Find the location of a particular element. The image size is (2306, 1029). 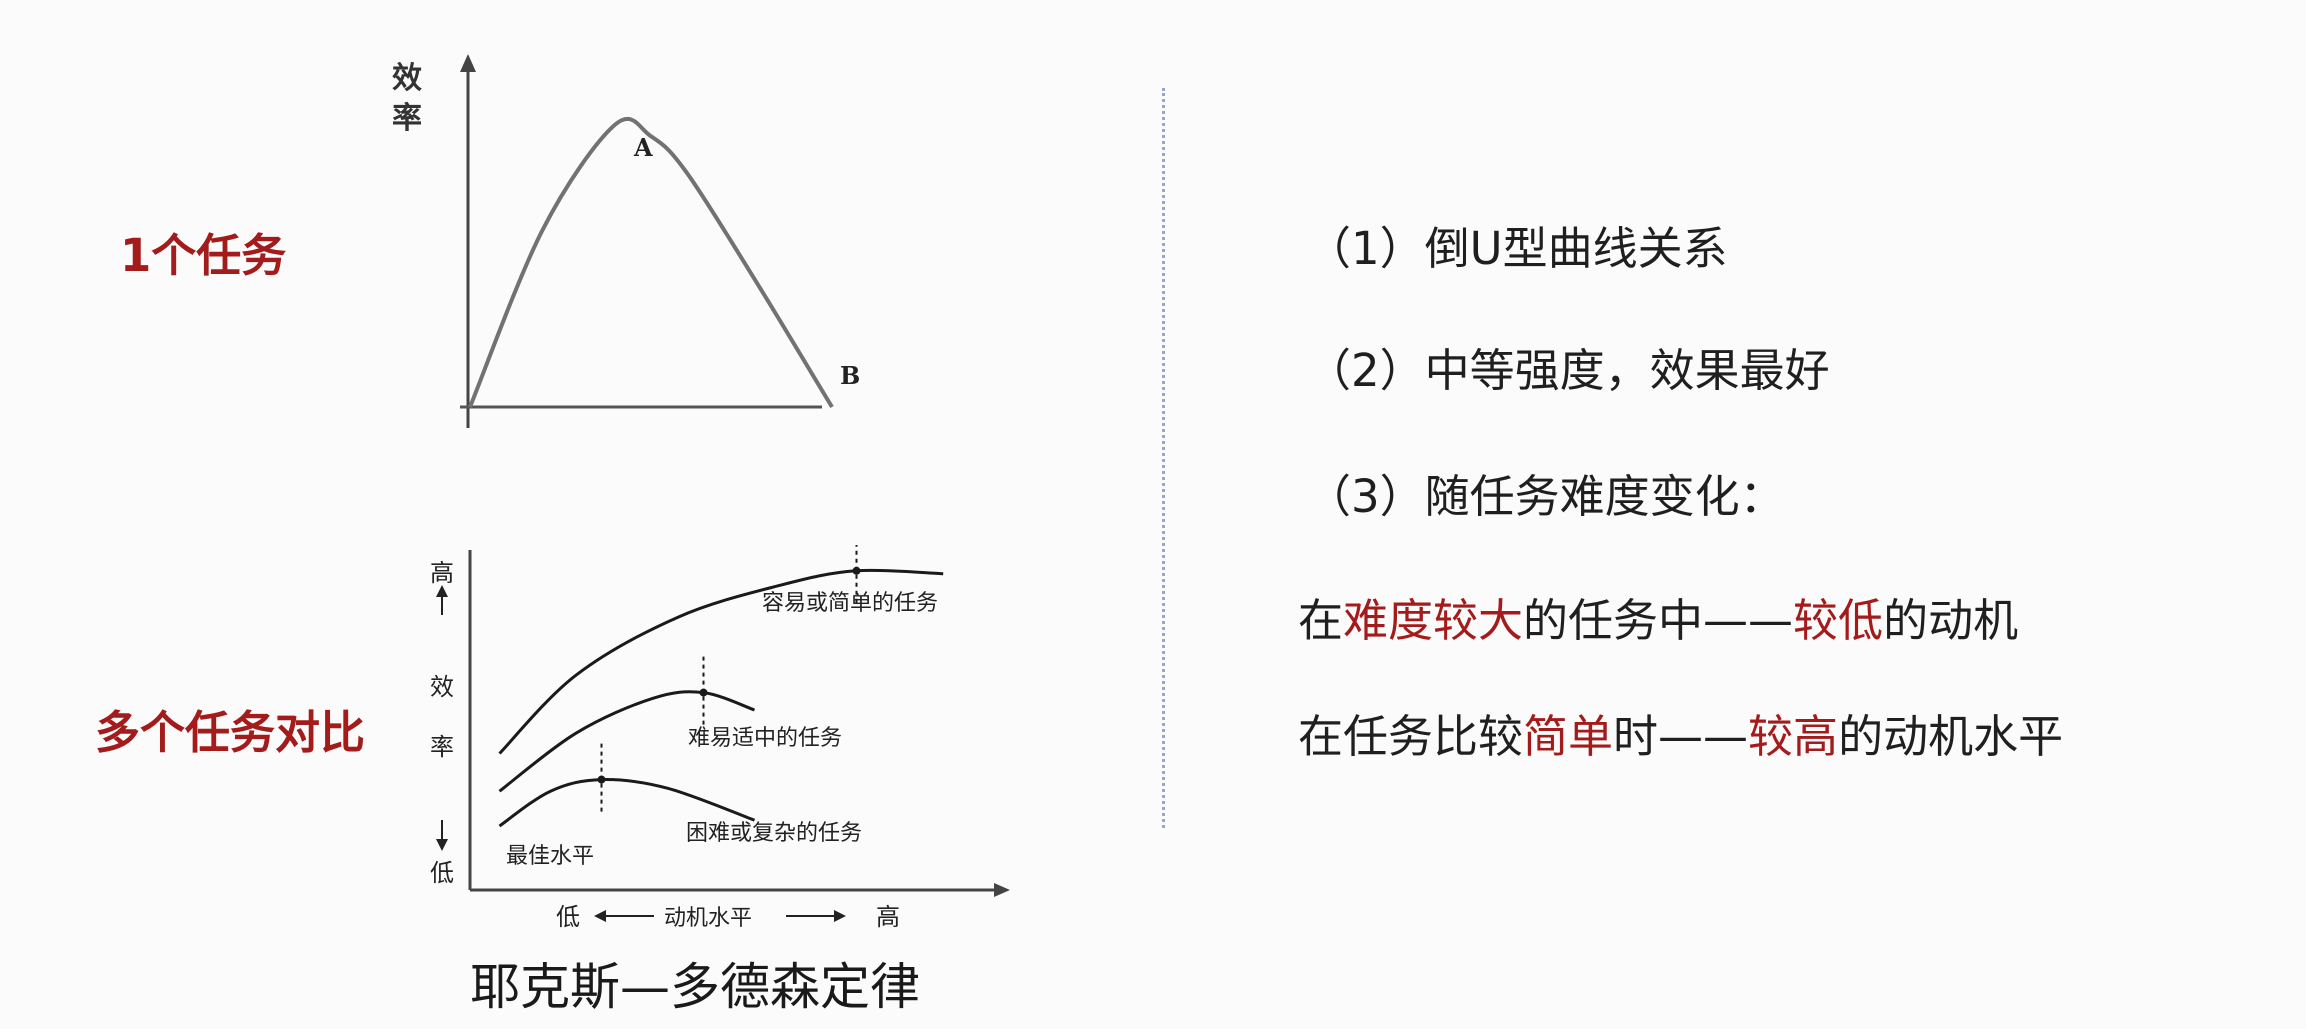

chart1-y-arrow is located at coordinates (468, 63).